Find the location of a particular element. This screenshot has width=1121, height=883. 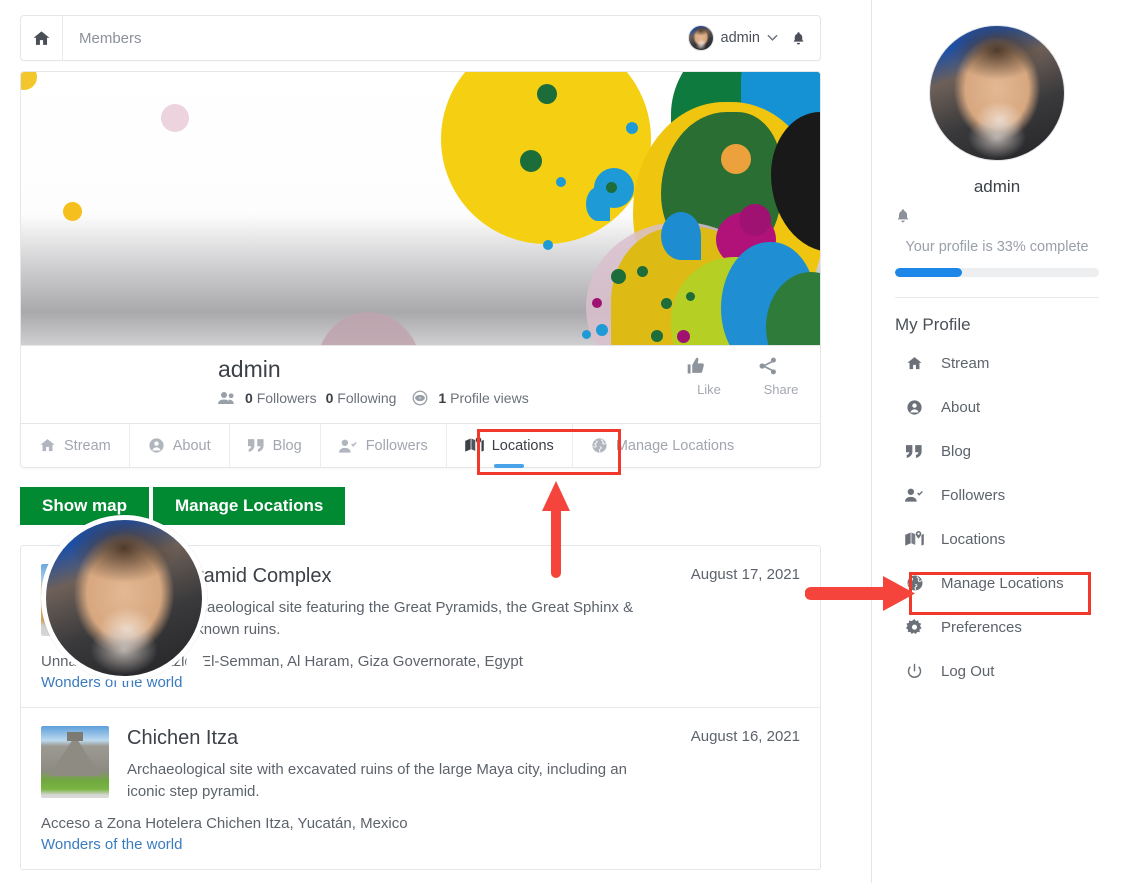

views-label: Profile views is located at coordinates (489, 398).